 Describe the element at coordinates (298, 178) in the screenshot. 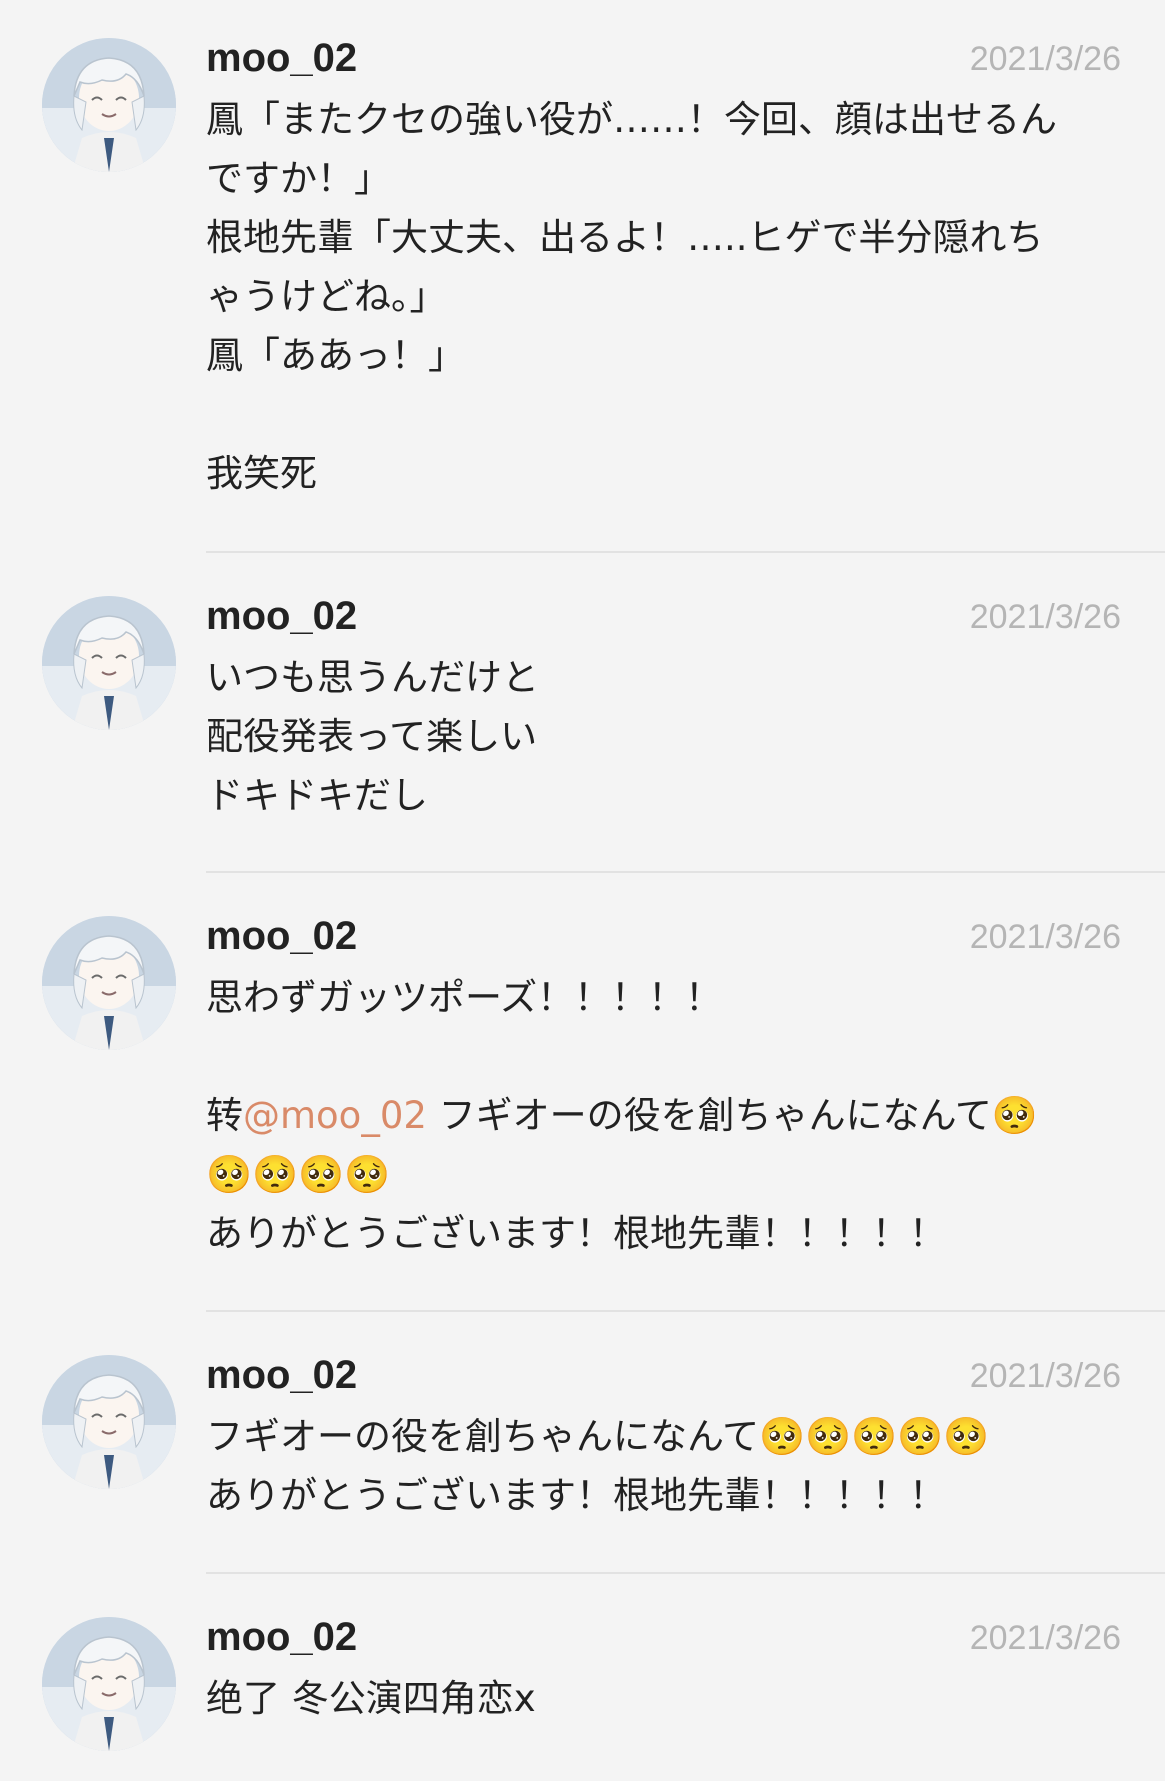

I see `comment-line: ですか！」` at that location.